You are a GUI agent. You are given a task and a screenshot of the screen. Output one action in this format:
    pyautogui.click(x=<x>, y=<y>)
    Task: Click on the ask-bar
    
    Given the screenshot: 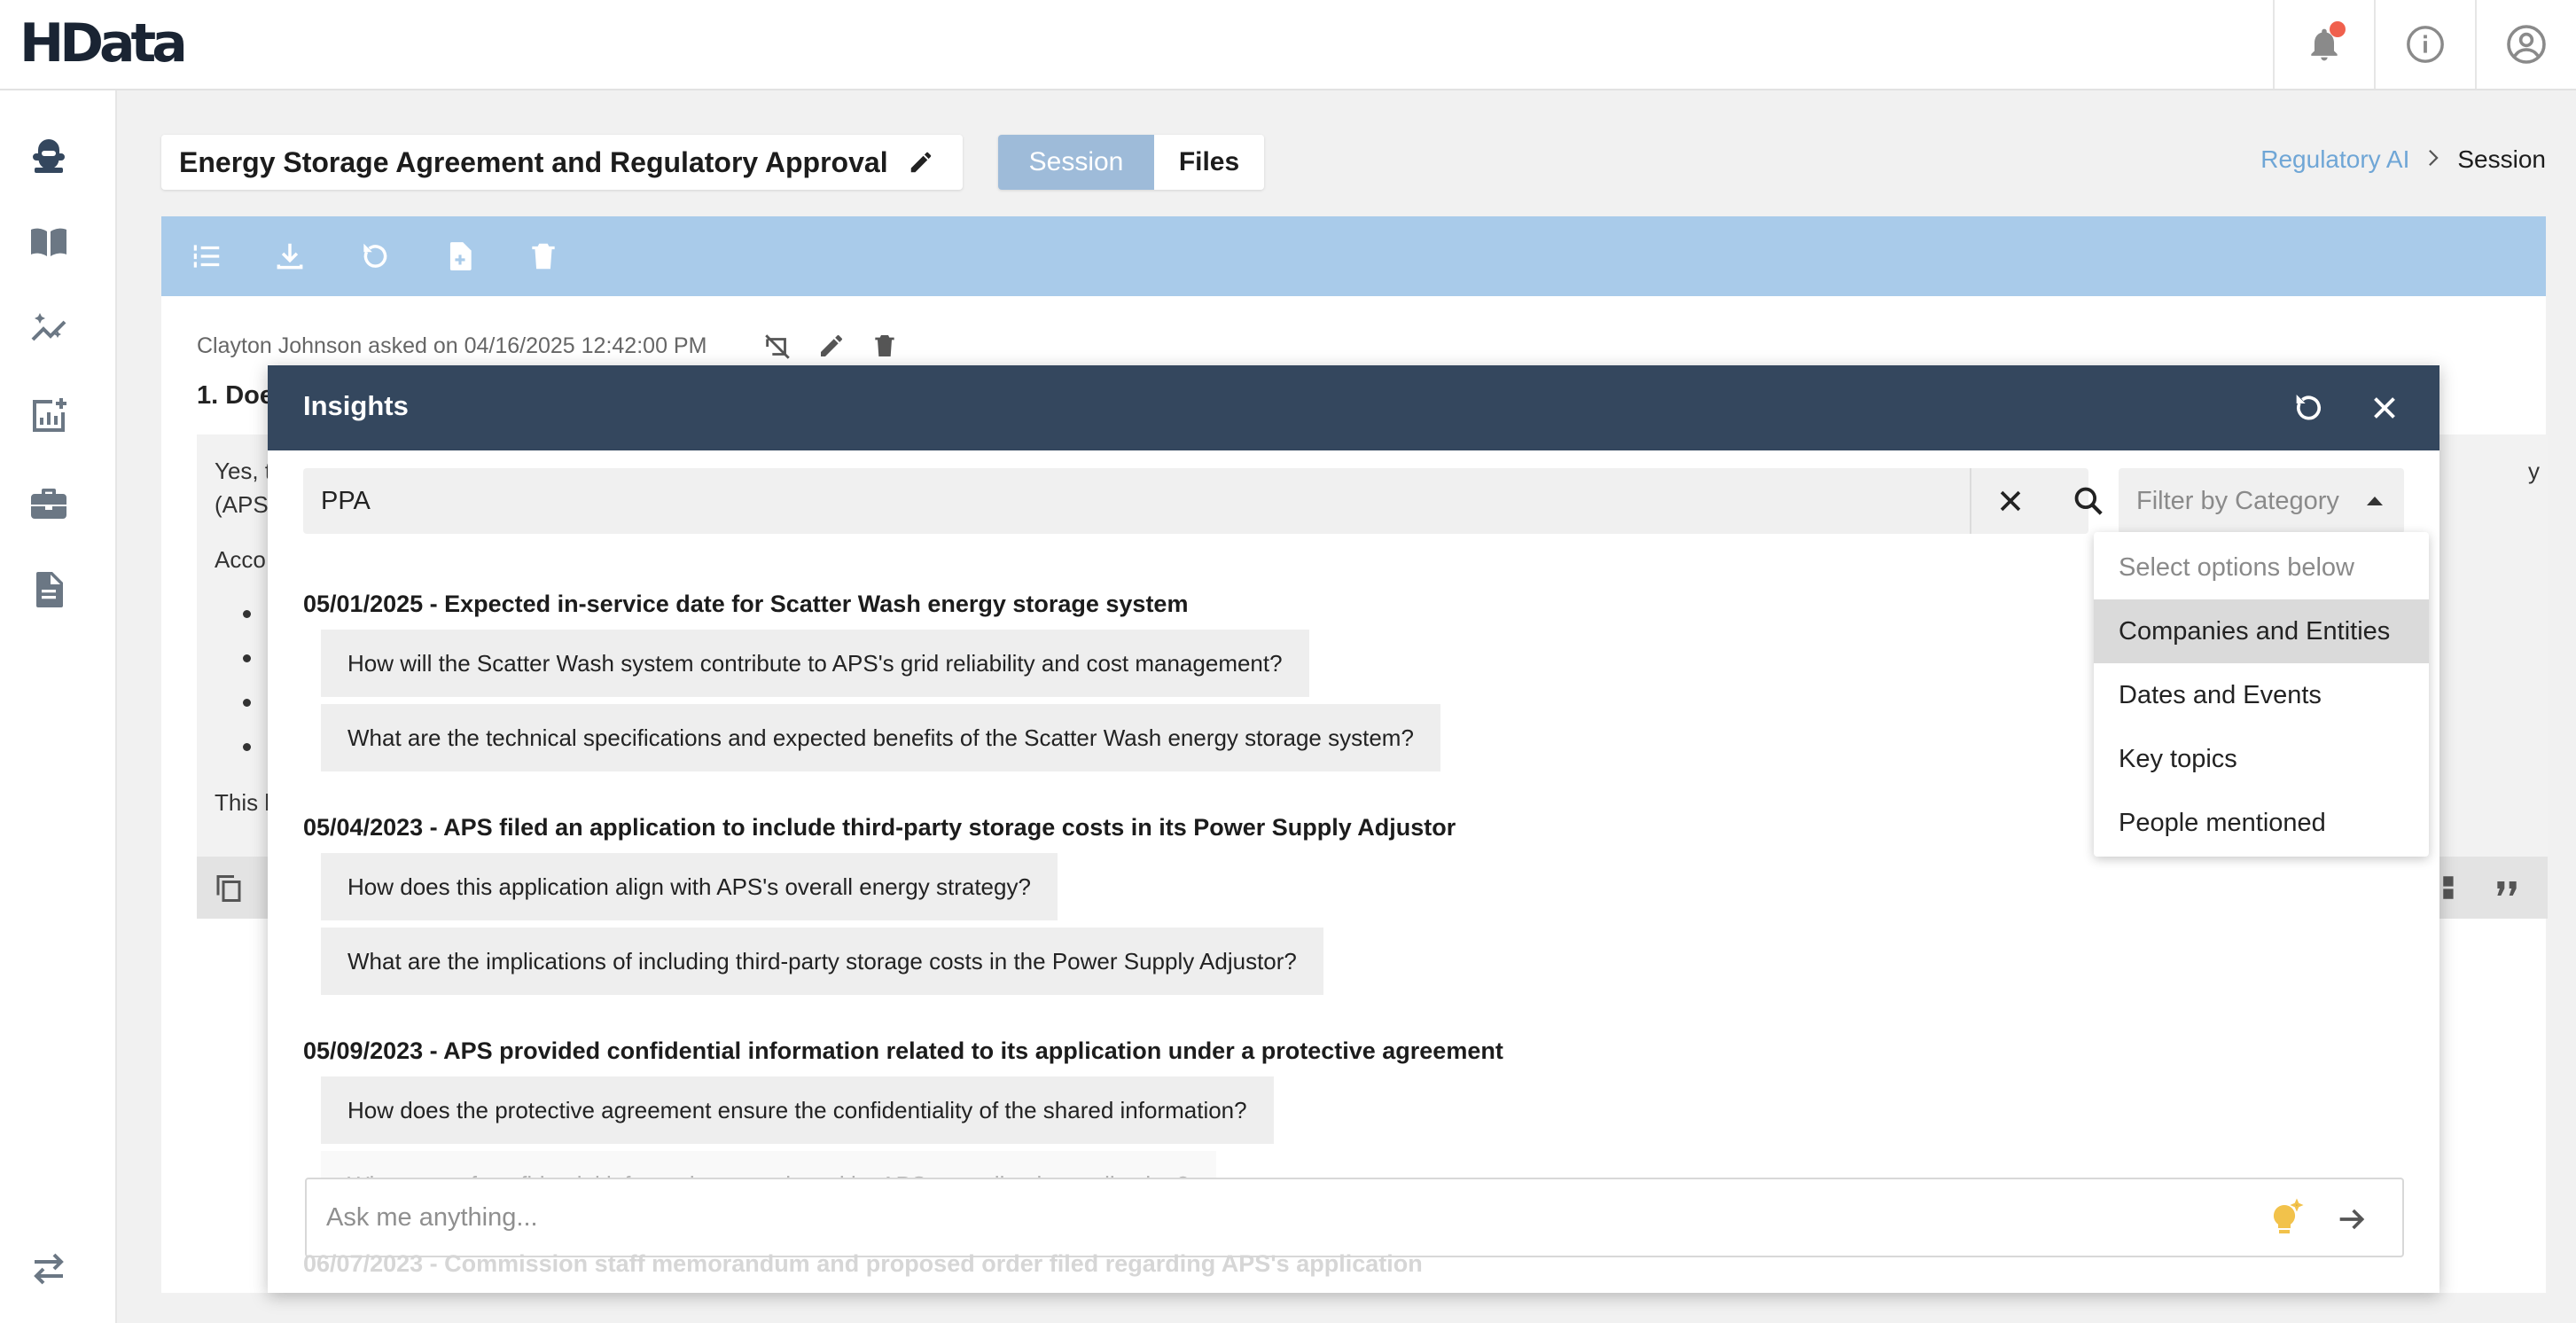 What is the action you would take?
    pyautogui.click(x=1354, y=1217)
    